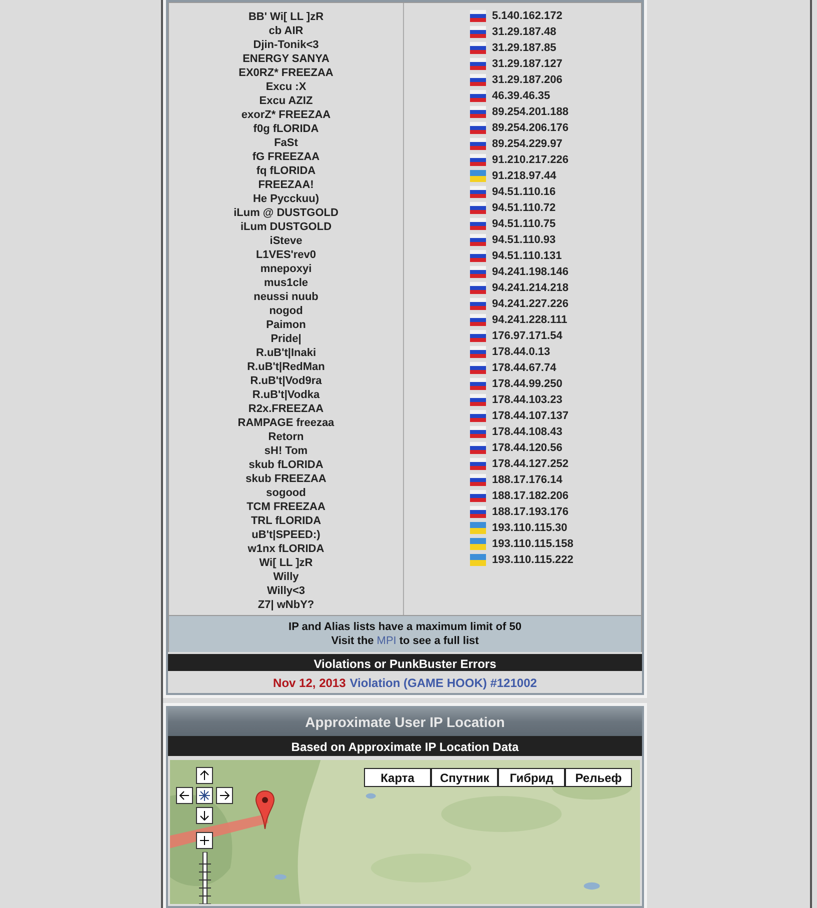  What do you see at coordinates (286, 283) in the screenshot?
I see `alias-name: mus1cle` at bounding box center [286, 283].